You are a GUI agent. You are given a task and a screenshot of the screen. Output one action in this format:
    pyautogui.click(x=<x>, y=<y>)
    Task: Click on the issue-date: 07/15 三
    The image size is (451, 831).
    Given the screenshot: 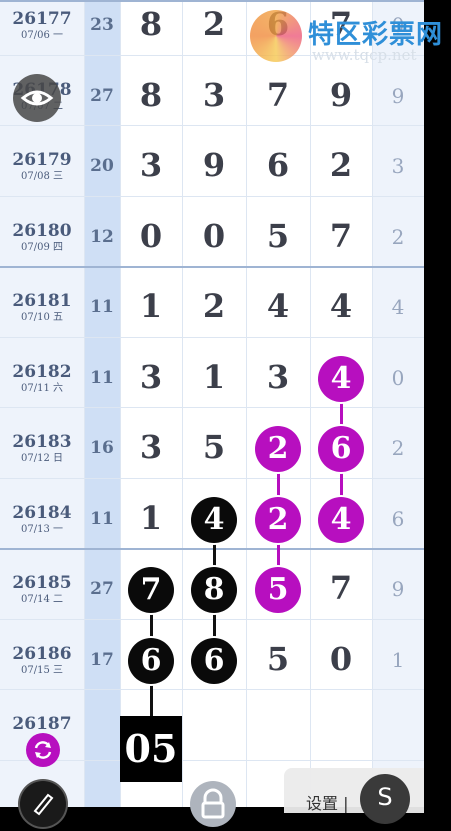 What is the action you would take?
    pyautogui.click(x=42, y=670)
    